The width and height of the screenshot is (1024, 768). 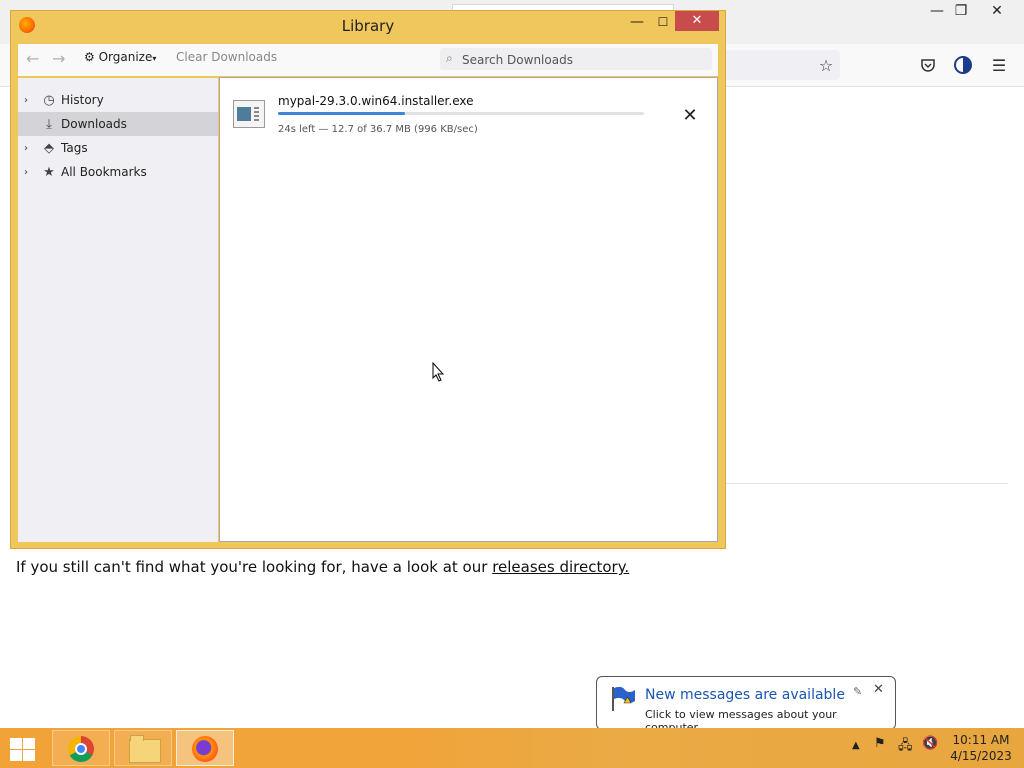 What do you see at coordinates (878, 689) in the screenshot?
I see `notification-close-button: ✕` at bounding box center [878, 689].